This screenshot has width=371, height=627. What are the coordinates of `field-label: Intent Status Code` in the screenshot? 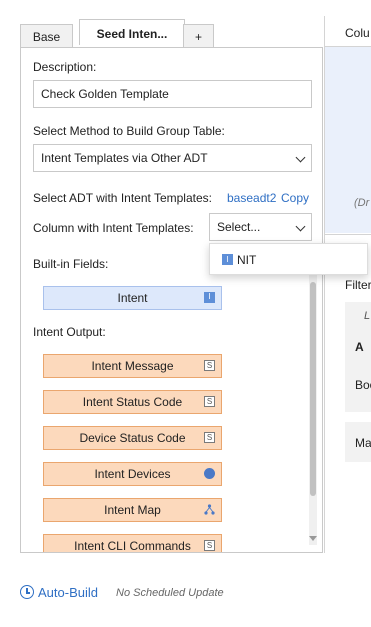 It's located at (132, 402).